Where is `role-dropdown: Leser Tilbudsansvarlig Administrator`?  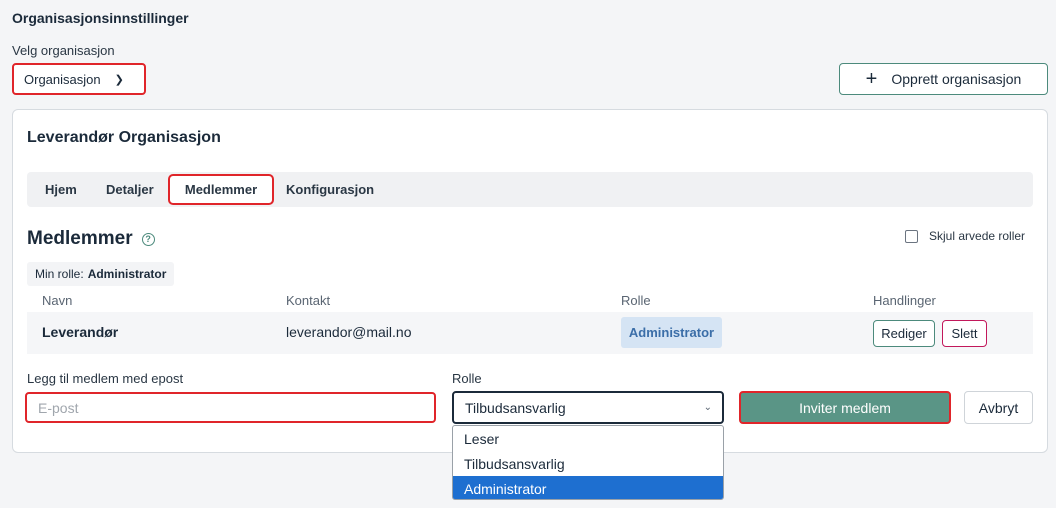
role-dropdown: Leser Tilbudsansvarlig Administrator is located at coordinates (588, 462).